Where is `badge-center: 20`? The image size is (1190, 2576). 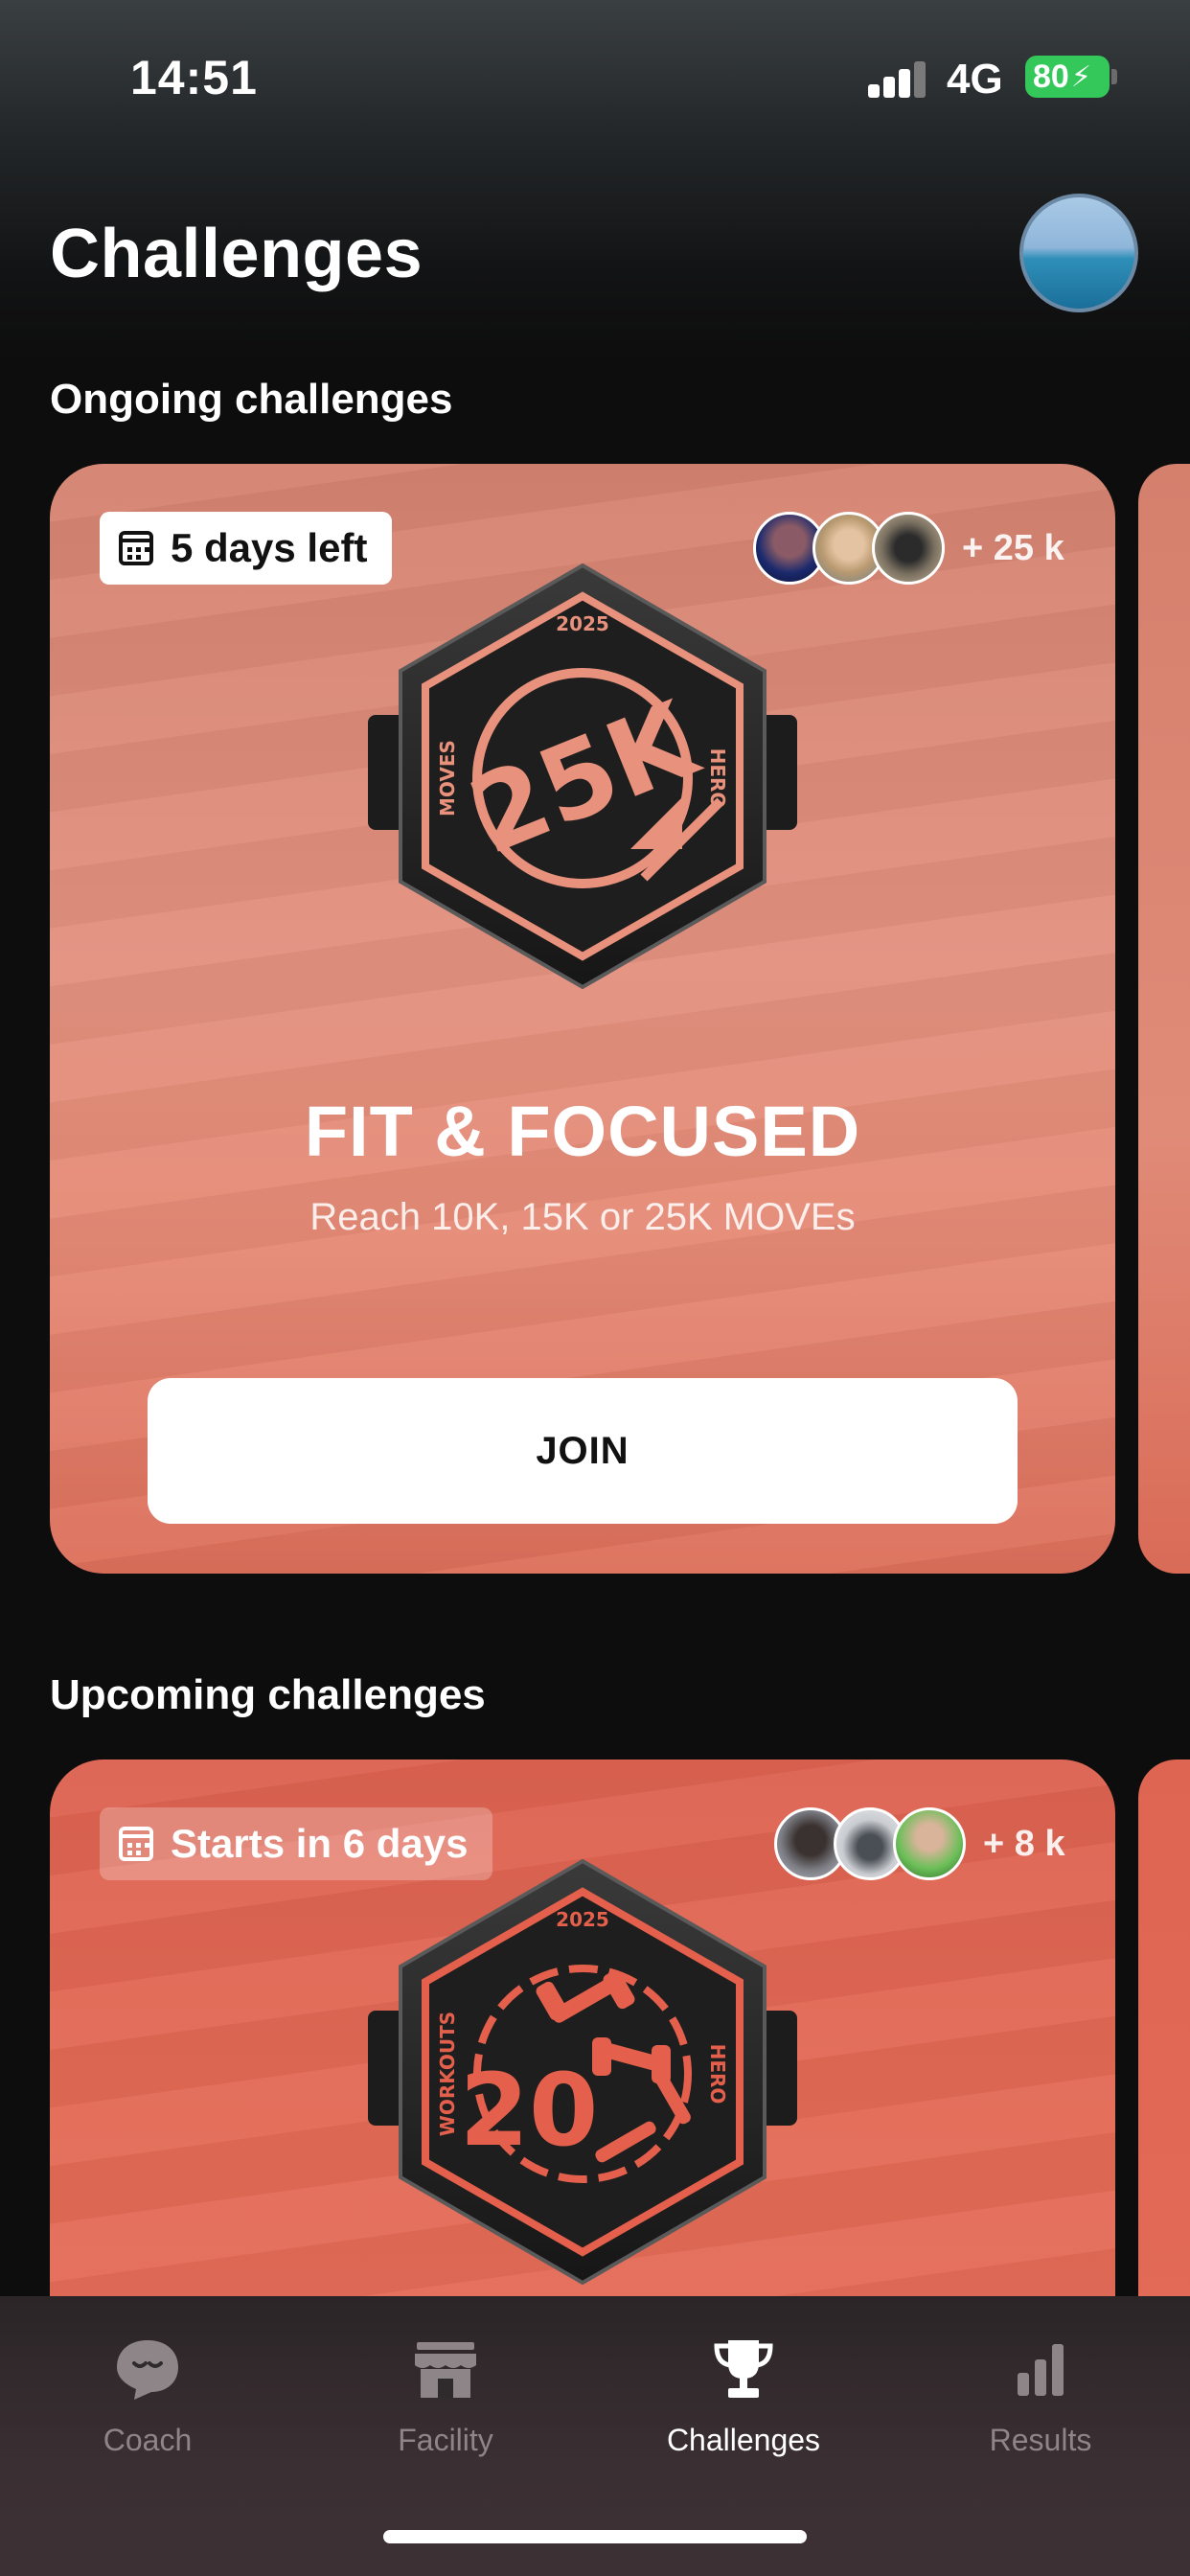 badge-center: 20 is located at coordinates (529, 2110).